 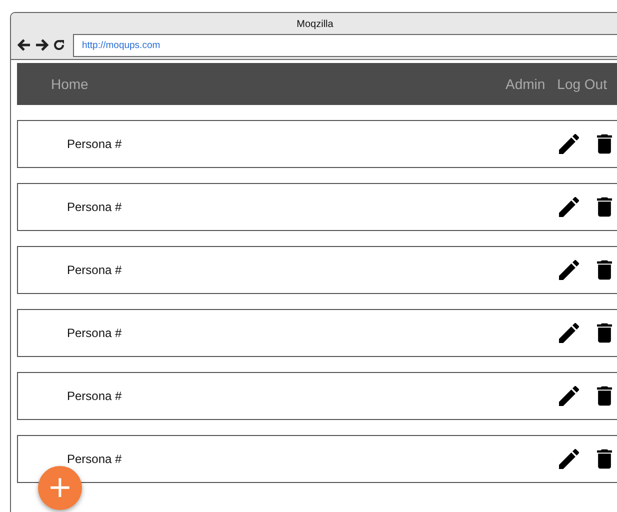 What do you see at coordinates (315, 24) in the screenshot?
I see `window-title: Moqzilla` at bounding box center [315, 24].